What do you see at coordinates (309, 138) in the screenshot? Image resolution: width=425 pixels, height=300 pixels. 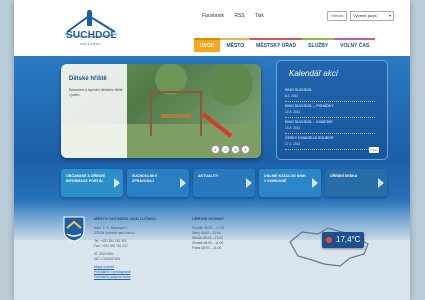 I see `event-name: ČESKÝ DIVADELNÍ SOUBOR` at bounding box center [309, 138].